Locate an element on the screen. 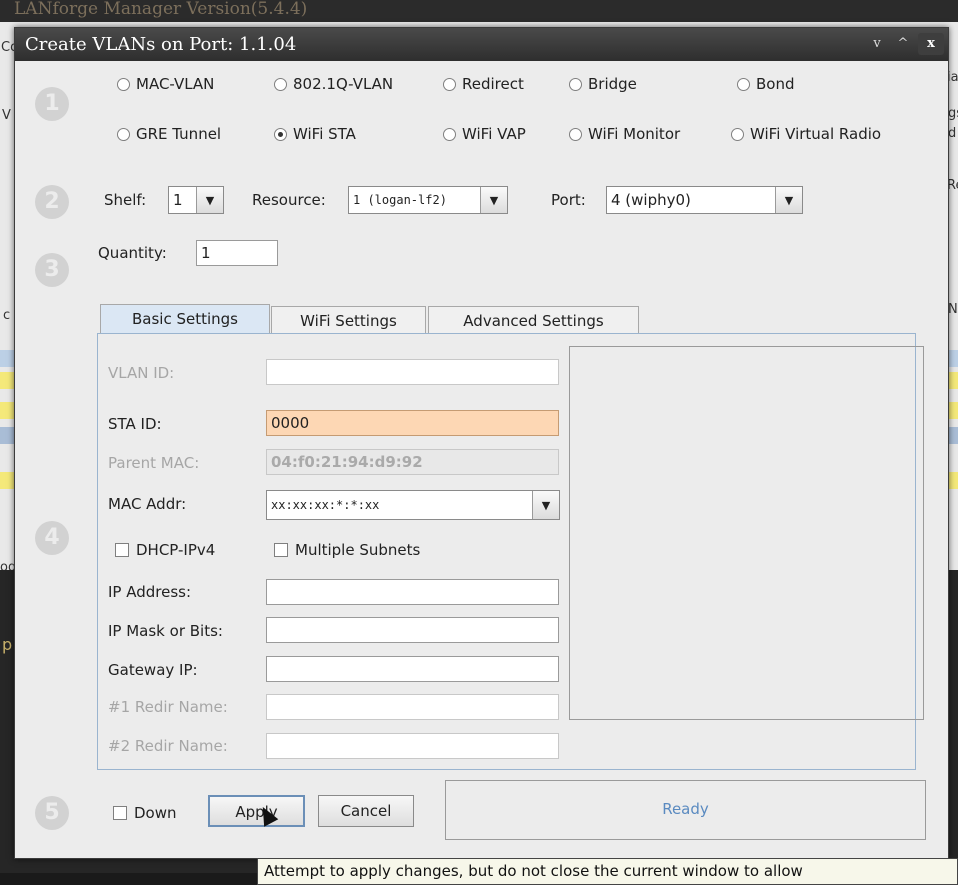 The width and height of the screenshot is (958, 885). radio-gre-tunnel: GRE Tunnel is located at coordinates (169, 134).